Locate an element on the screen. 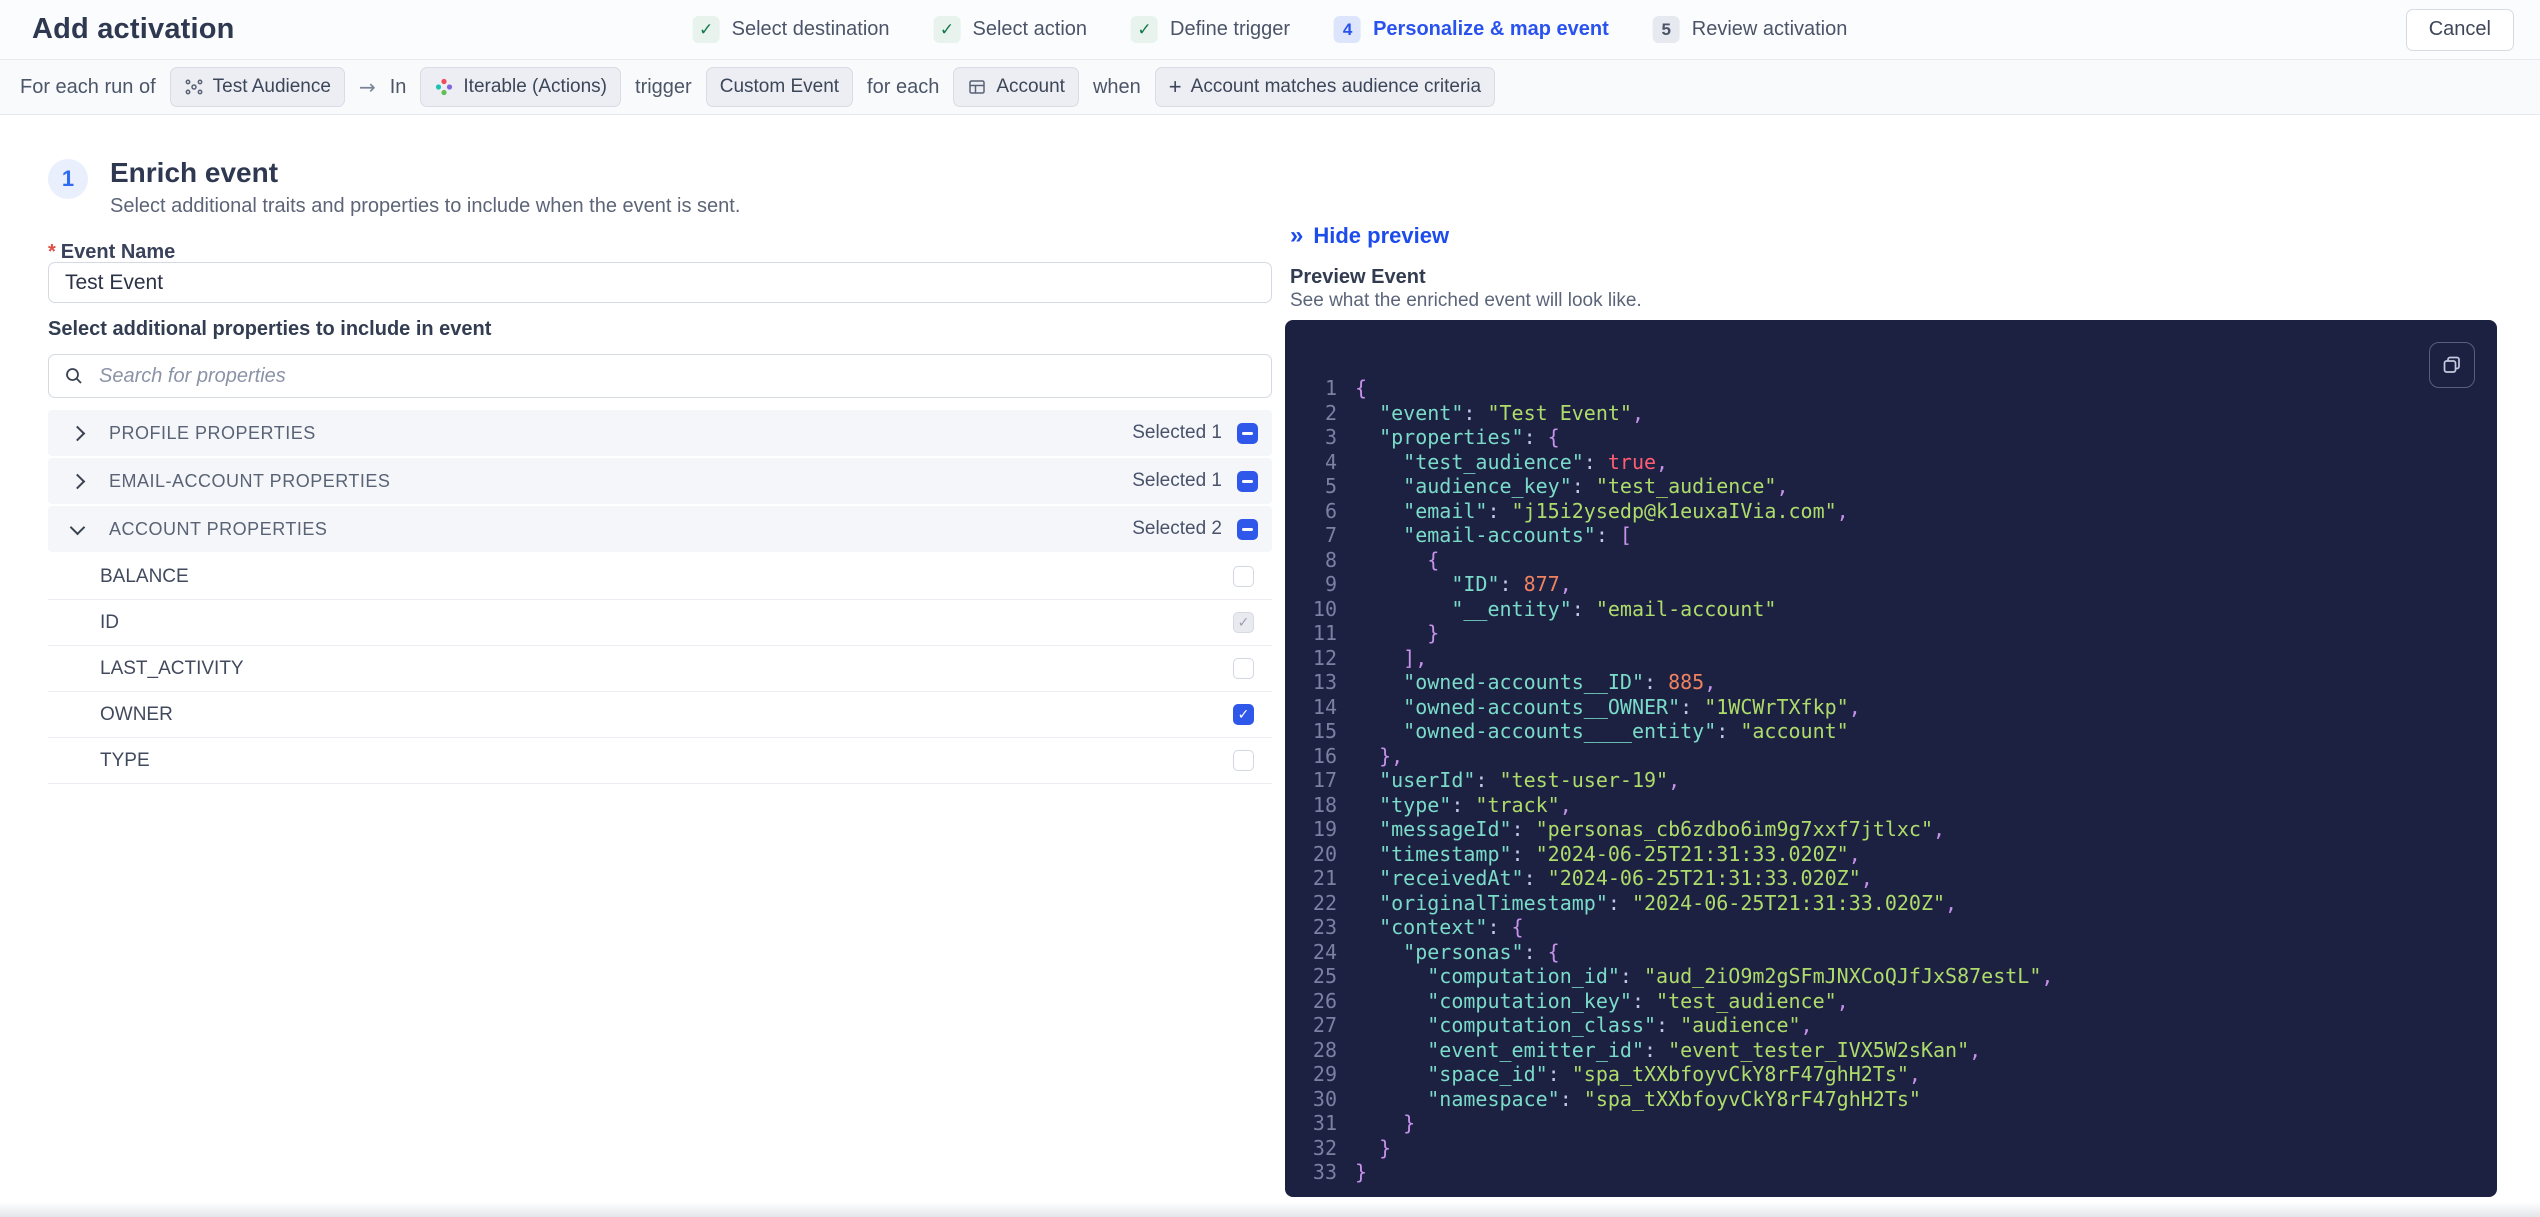  entity-chip: Account is located at coordinates (1016, 87).